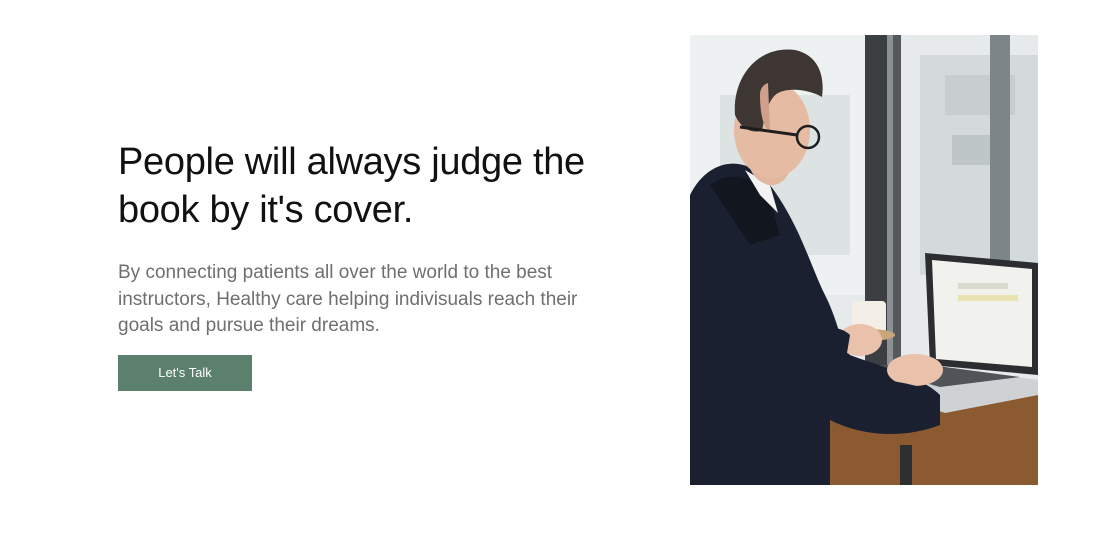 This screenshot has height=537, width=1104. Describe the element at coordinates (185, 372) in the screenshot. I see `lets-talk-button: Let's Talk` at that location.